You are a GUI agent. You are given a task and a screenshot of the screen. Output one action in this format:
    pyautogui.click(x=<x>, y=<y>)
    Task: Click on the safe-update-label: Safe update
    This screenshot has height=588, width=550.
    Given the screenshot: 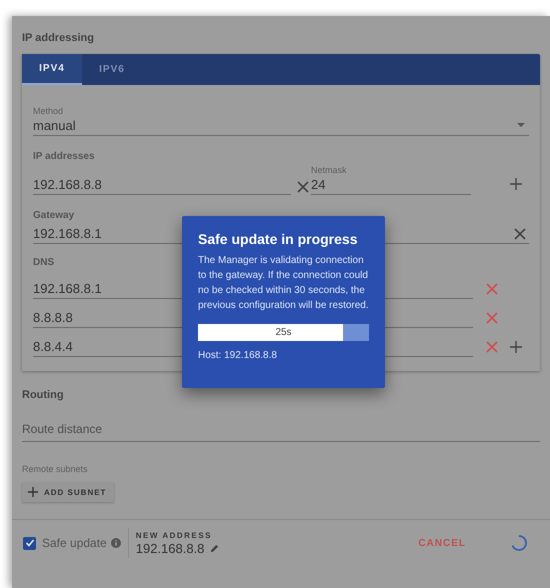 What is the action you would take?
    pyautogui.click(x=74, y=543)
    